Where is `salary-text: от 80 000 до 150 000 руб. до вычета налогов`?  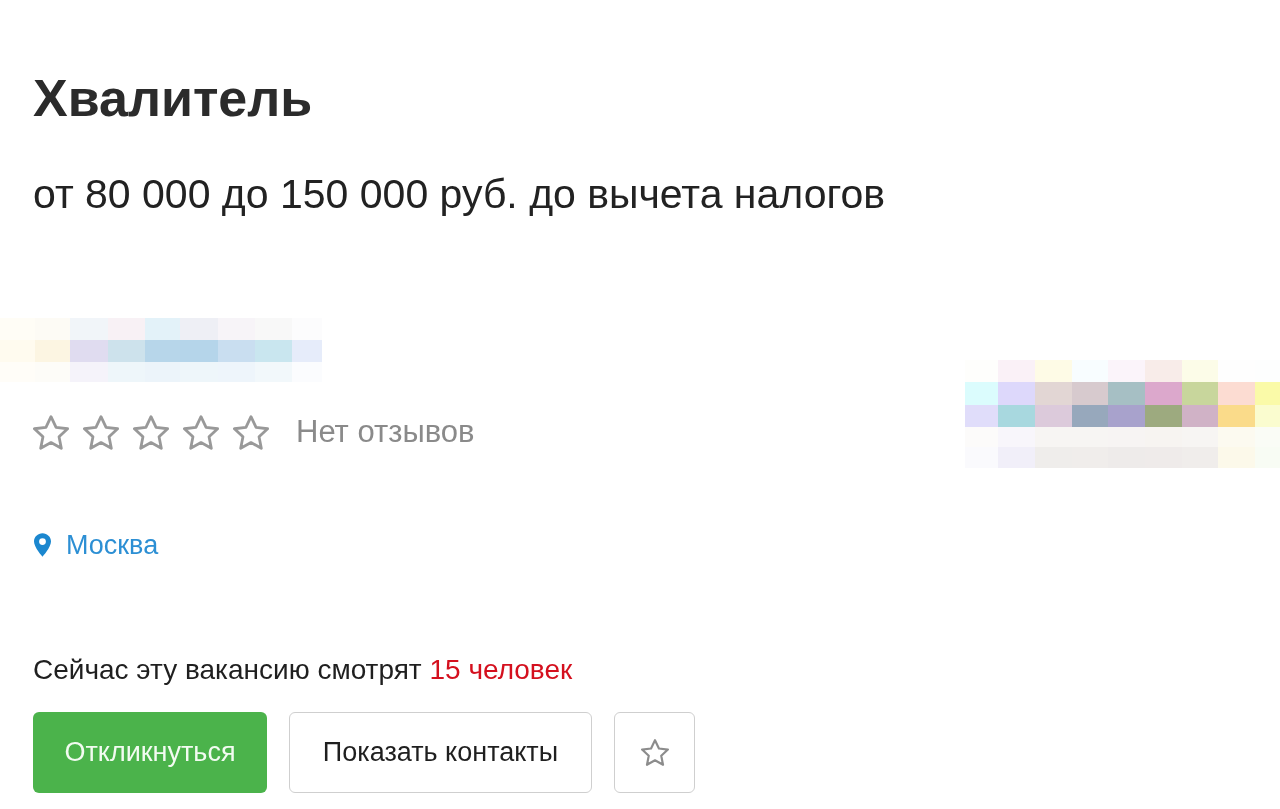 salary-text: от 80 000 до 150 000 руб. до вычета налогов is located at coordinates (459, 194).